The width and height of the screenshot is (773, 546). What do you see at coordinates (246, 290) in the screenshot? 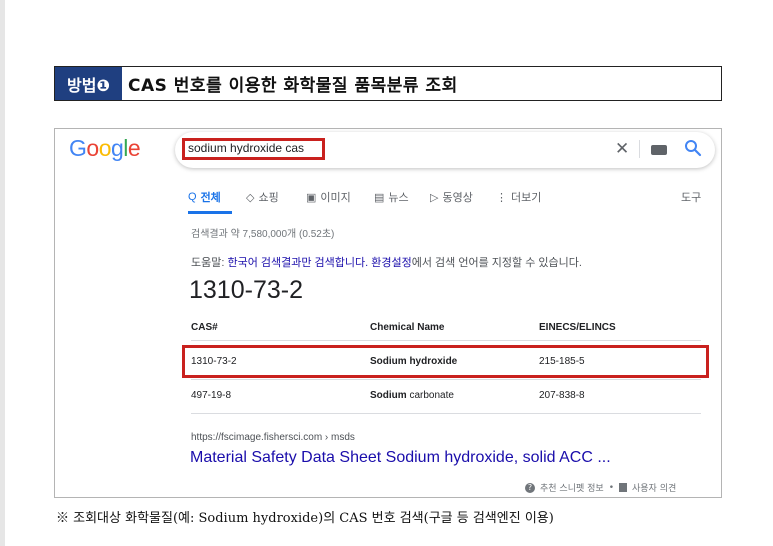
I see `featured-answer: 1310-73-2` at bounding box center [246, 290].